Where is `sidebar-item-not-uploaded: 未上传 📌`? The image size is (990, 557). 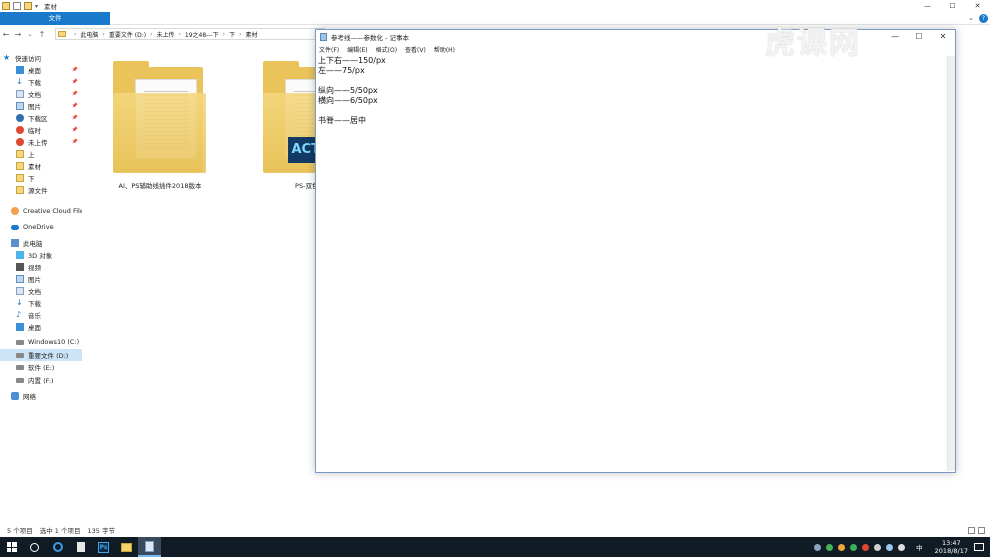
sidebar-item-not-uploaded: 未上传 📌 is located at coordinates (41, 142).